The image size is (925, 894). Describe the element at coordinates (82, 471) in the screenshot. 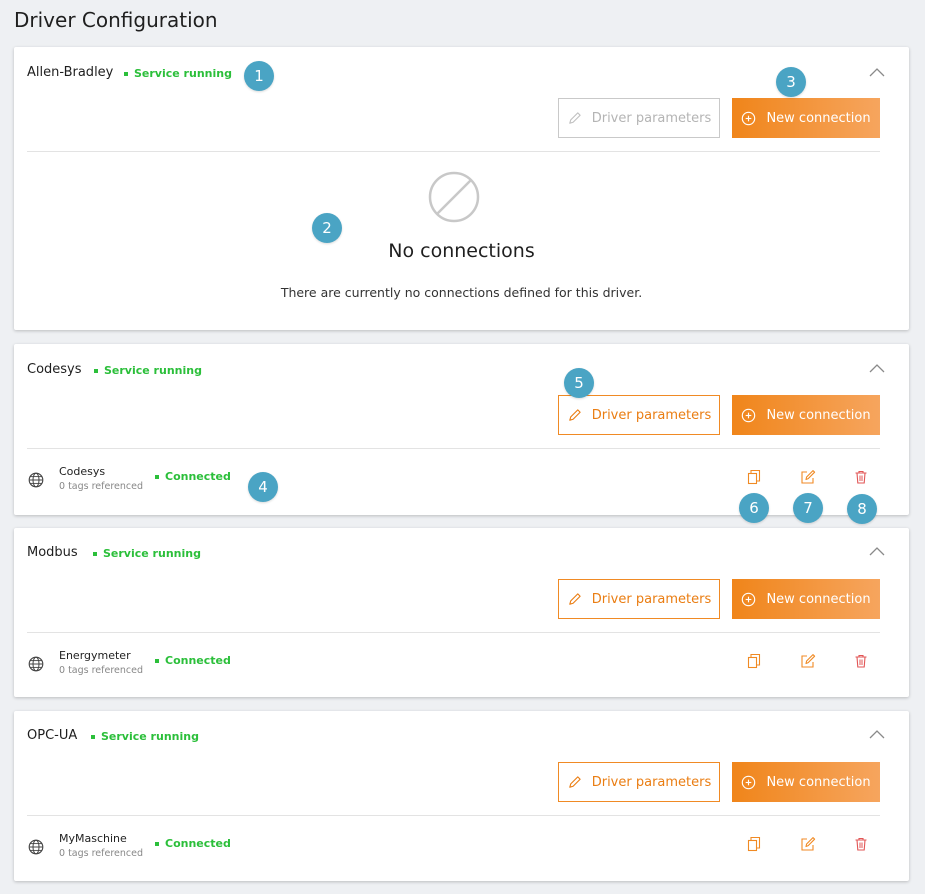

I see `connection-name: Codesys` at that location.